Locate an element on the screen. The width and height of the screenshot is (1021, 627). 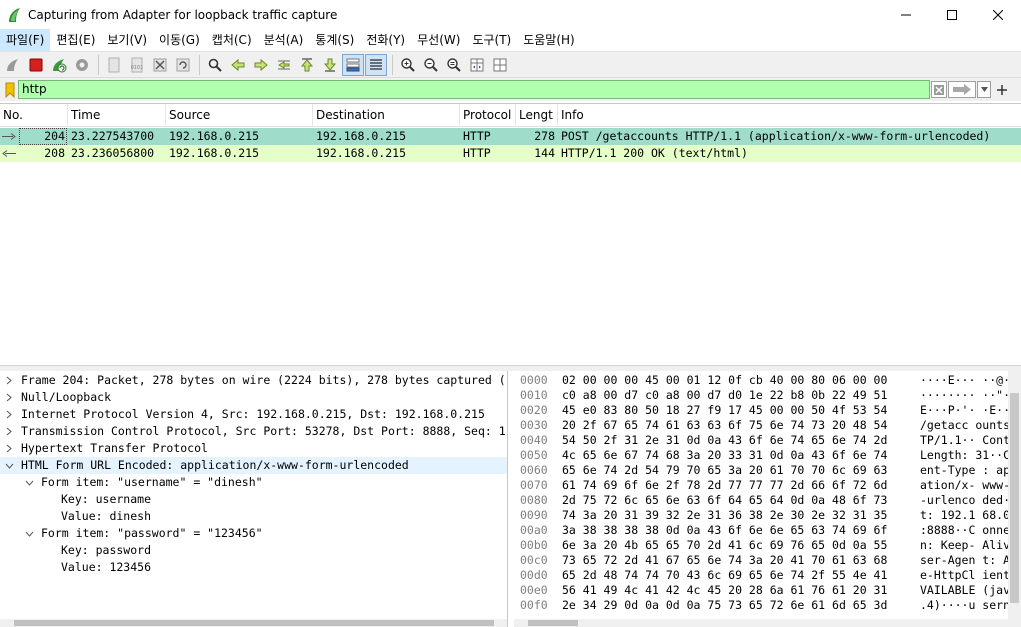
reload-file-button is located at coordinates (183, 65).